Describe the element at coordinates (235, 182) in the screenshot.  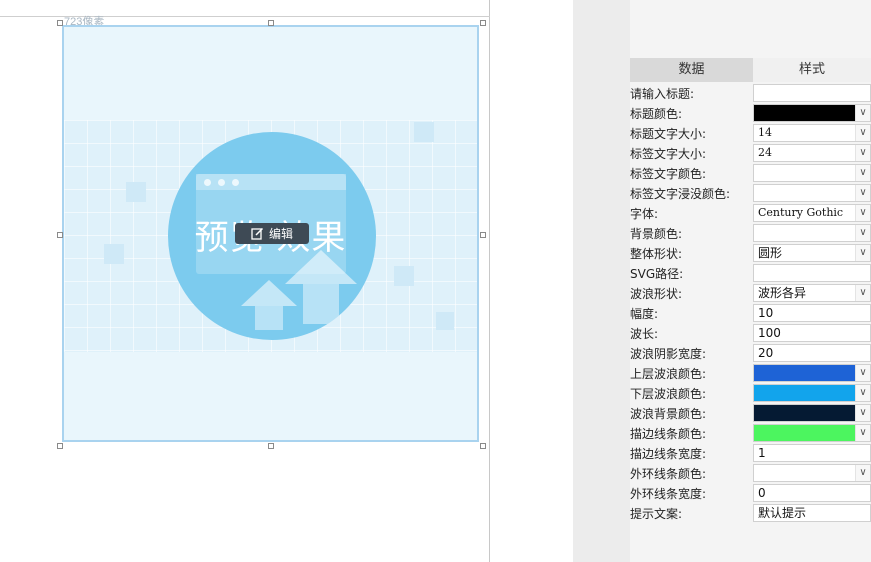
I see `window-dot` at that location.